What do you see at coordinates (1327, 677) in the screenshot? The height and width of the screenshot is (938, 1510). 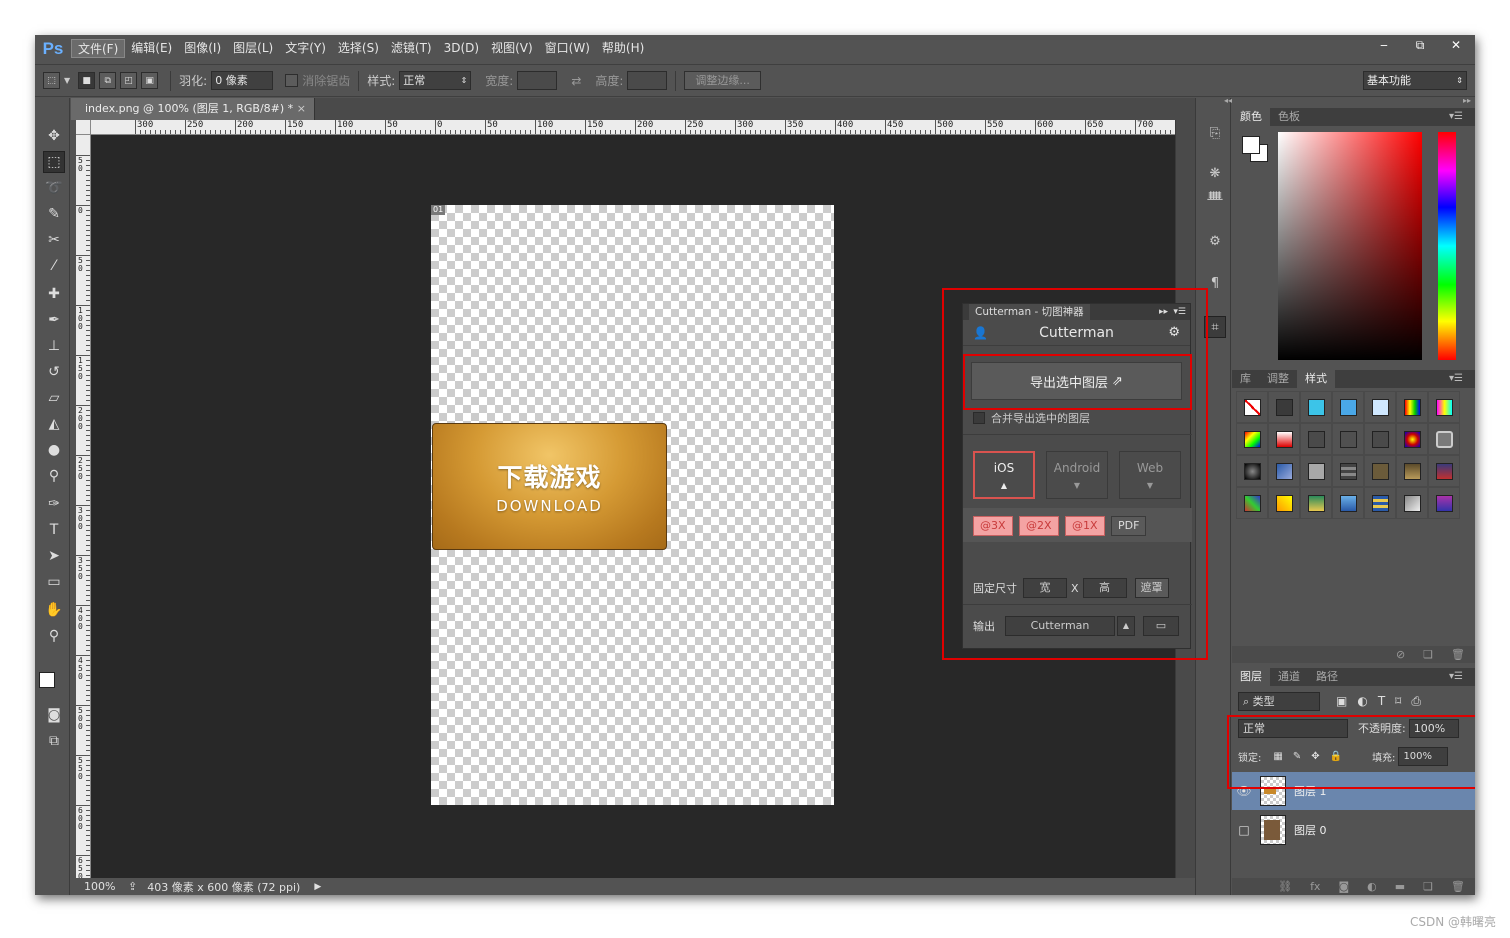 I see `tab-paths: 路径` at bounding box center [1327, 677].